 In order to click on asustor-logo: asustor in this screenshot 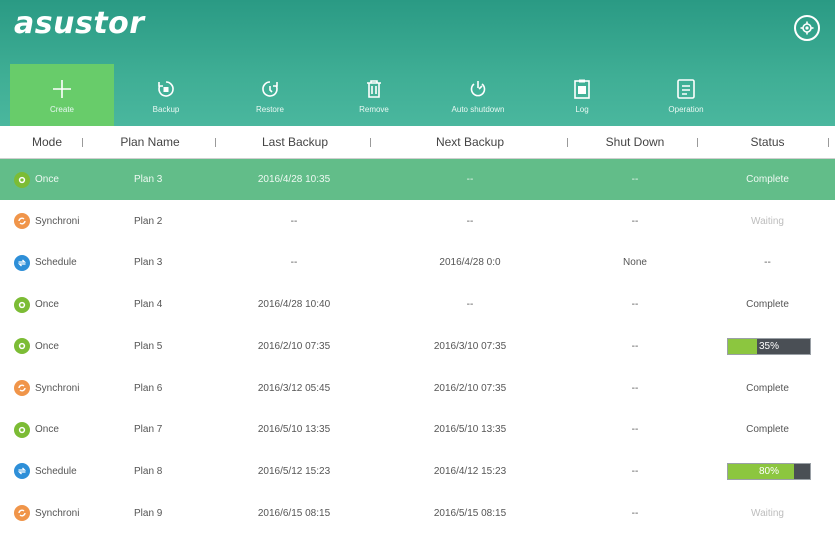, I will do `click(79, 23)`.